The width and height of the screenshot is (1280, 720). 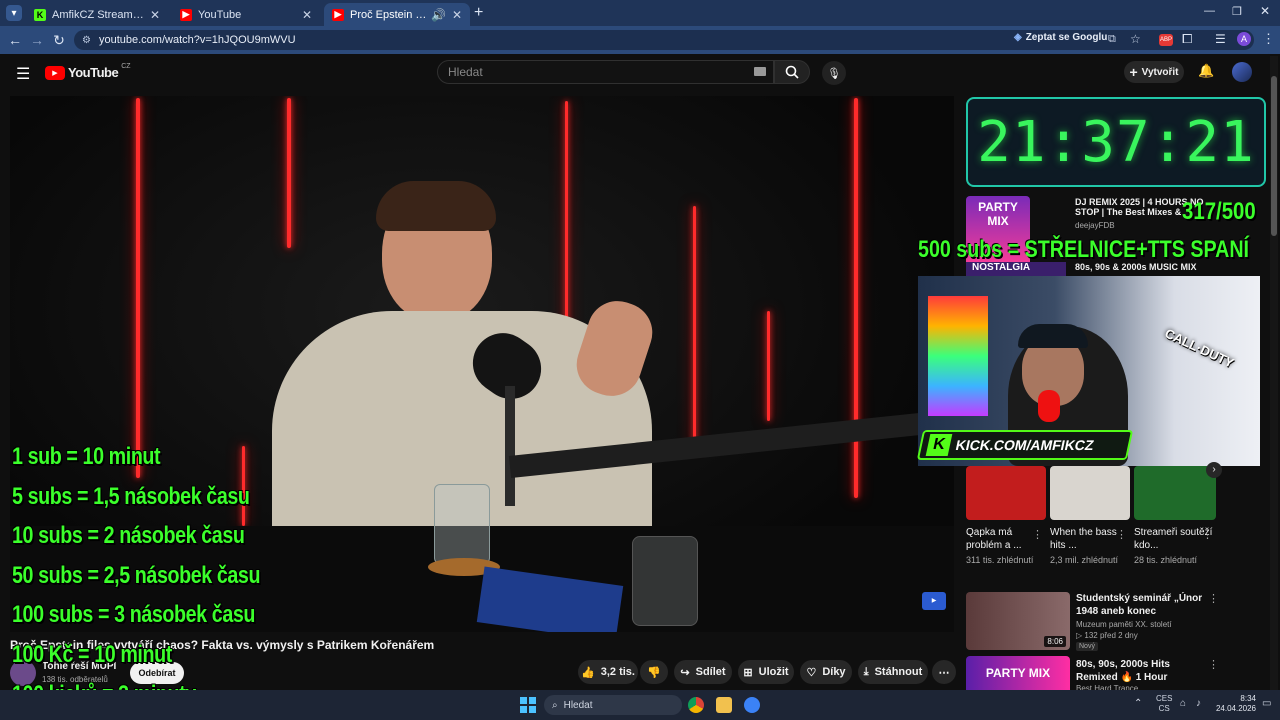 What do you see at coordinates (220, 14) in the screenshot?
I see `tab-label: YouTube` at bounding box center [220, 14].